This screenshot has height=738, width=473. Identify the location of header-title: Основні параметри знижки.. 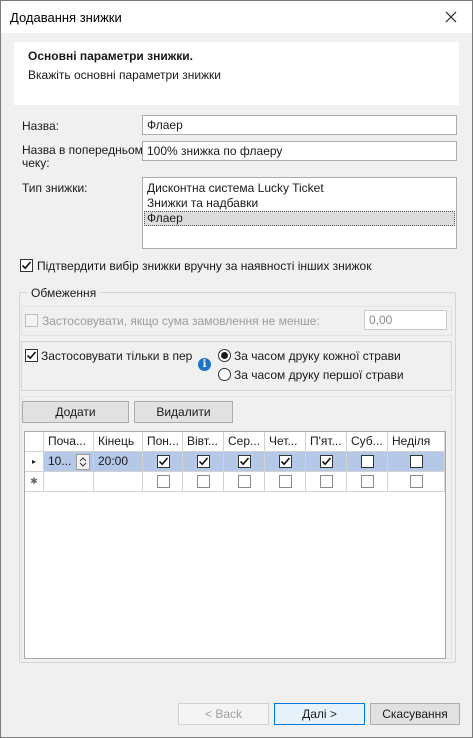
(110, 56).